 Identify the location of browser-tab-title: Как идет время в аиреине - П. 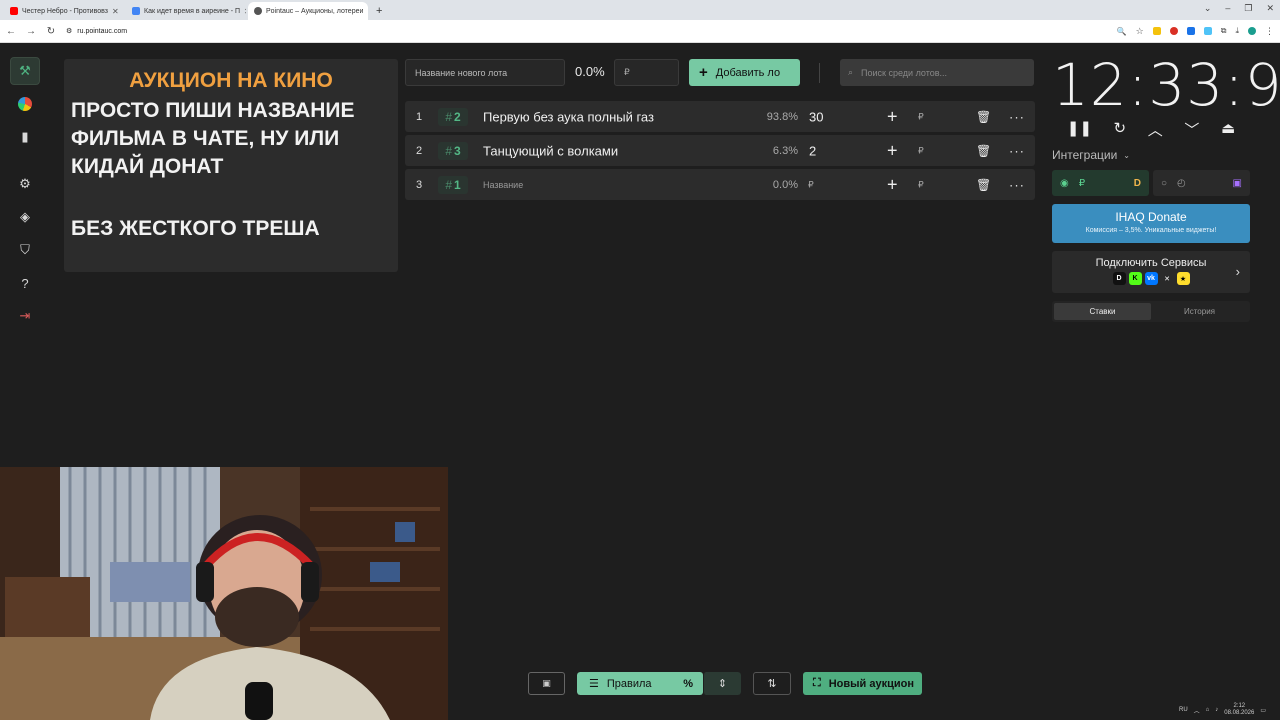
(192, 11).